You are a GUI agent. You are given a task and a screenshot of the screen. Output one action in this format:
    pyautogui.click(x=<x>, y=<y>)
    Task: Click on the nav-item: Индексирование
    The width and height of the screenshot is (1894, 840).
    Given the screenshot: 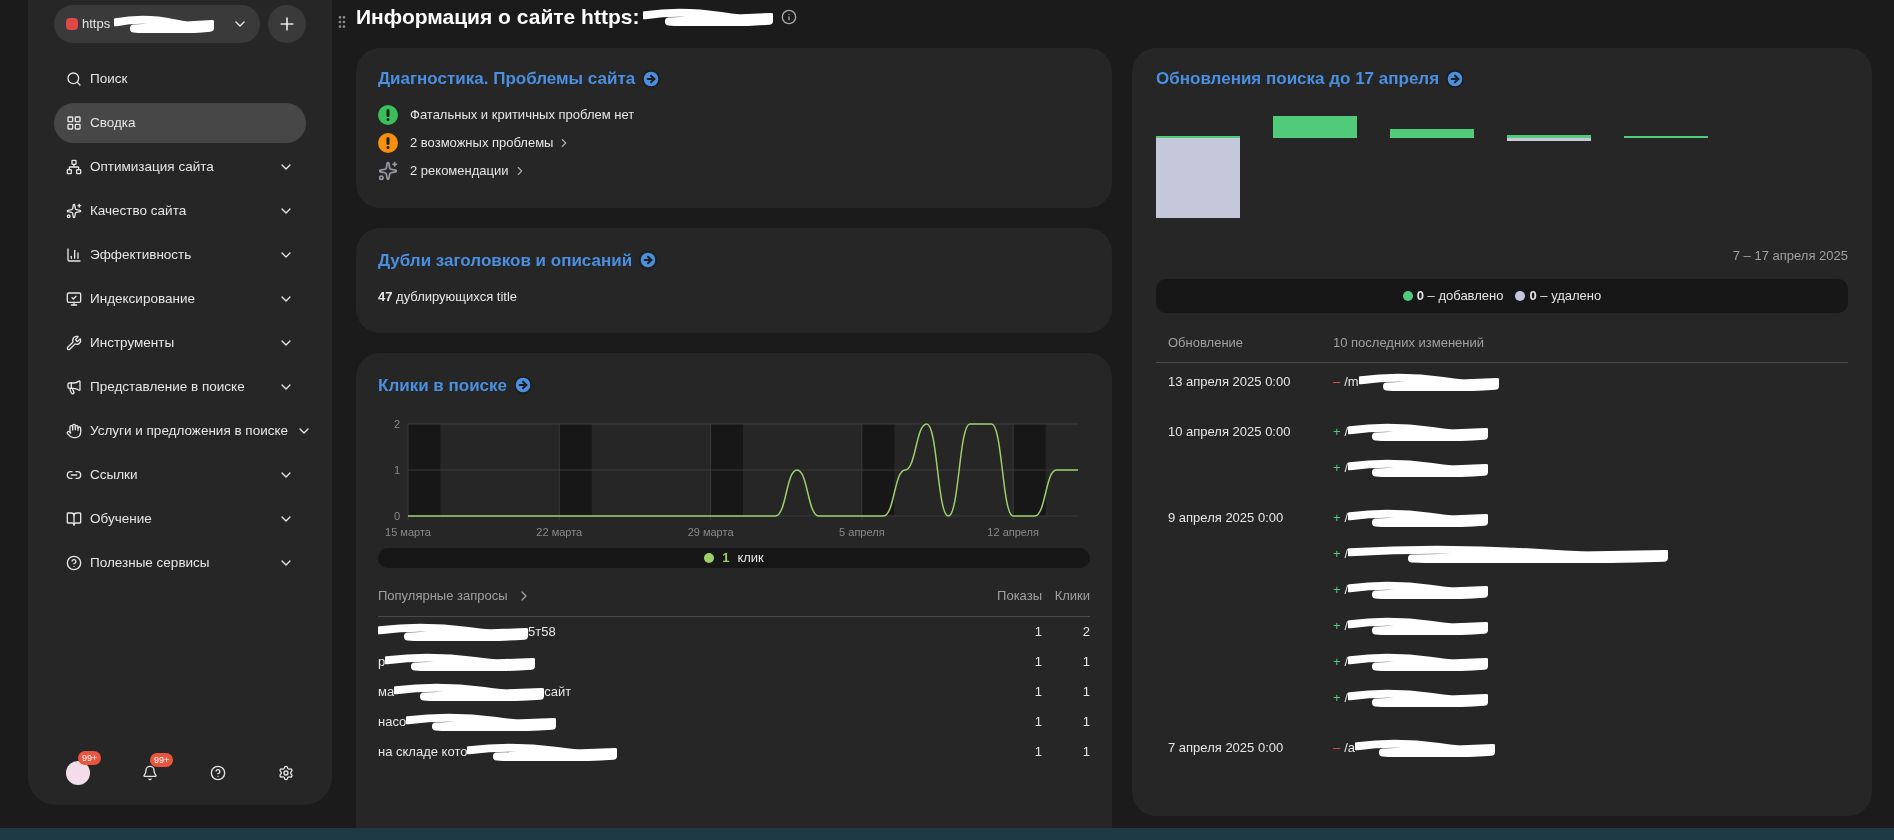 What is the action you would take?
    pyautogui.click(x=180, y=299)
    